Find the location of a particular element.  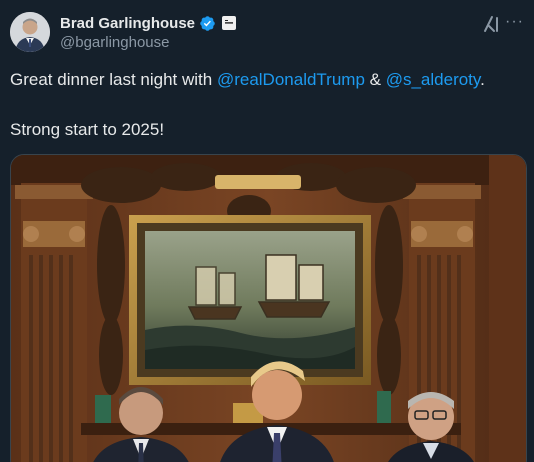

affiliate-logo-icon is located at coordinates (229, 22).